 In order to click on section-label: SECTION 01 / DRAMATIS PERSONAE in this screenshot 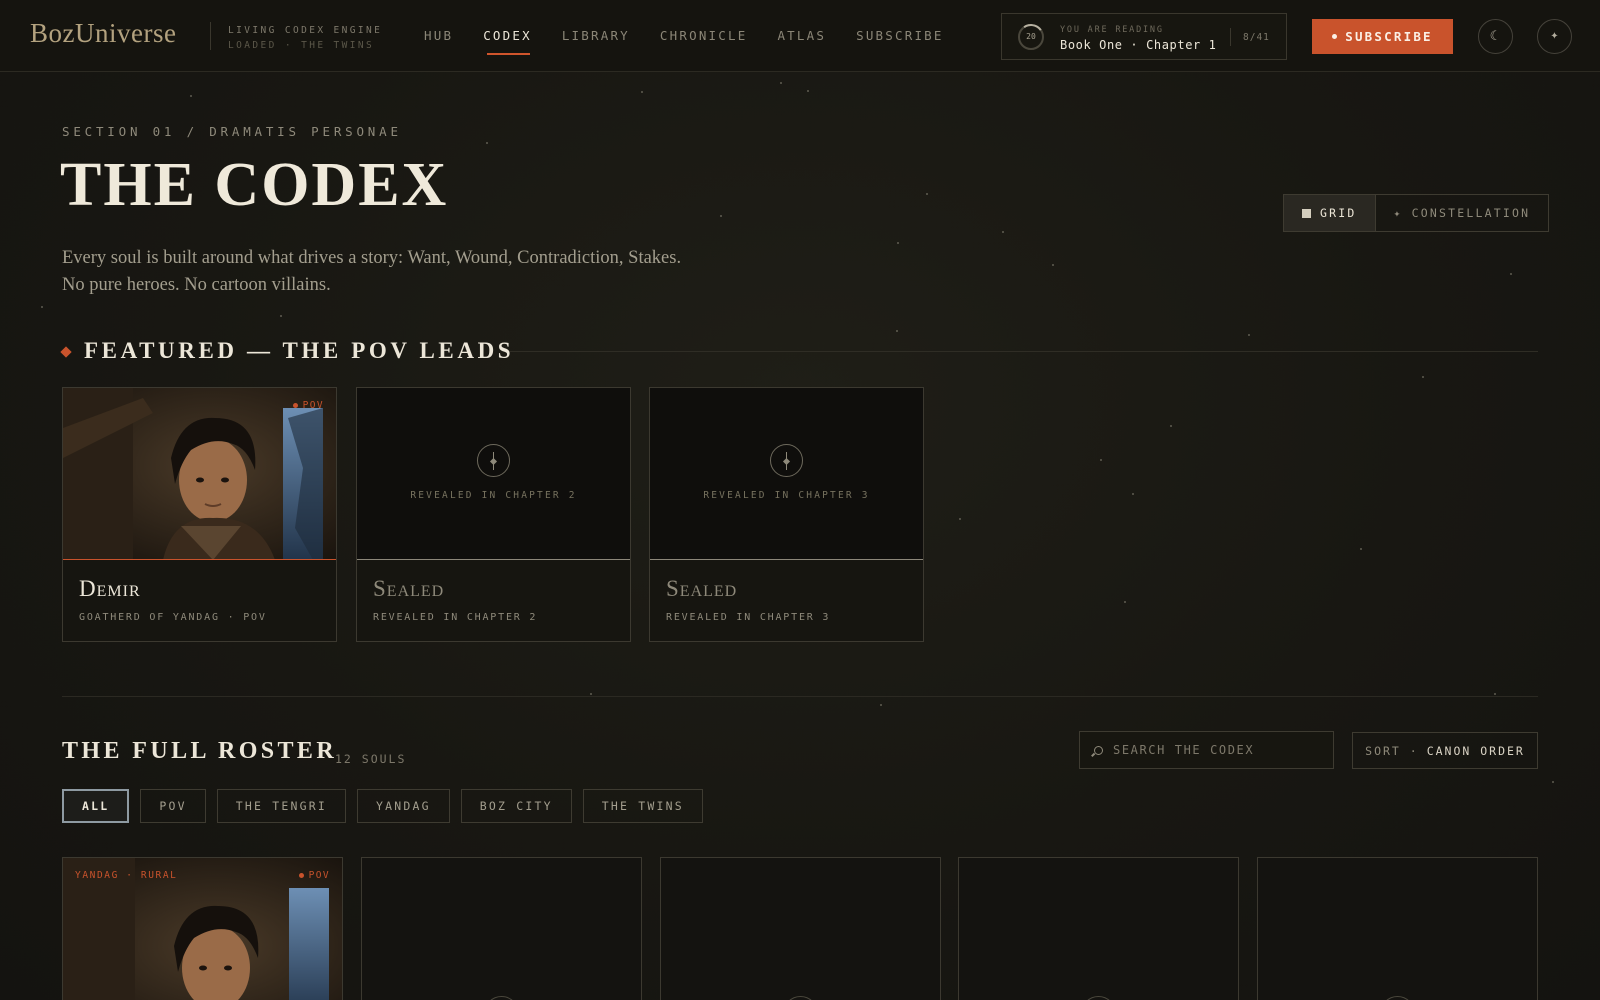, I will do `click(232, 131)`.